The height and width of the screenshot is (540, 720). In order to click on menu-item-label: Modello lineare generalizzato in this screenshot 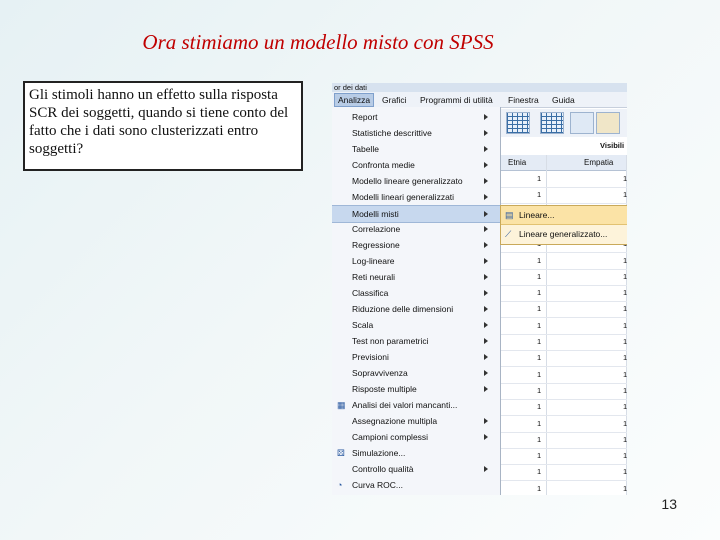, I will do `click(407, 181)`.